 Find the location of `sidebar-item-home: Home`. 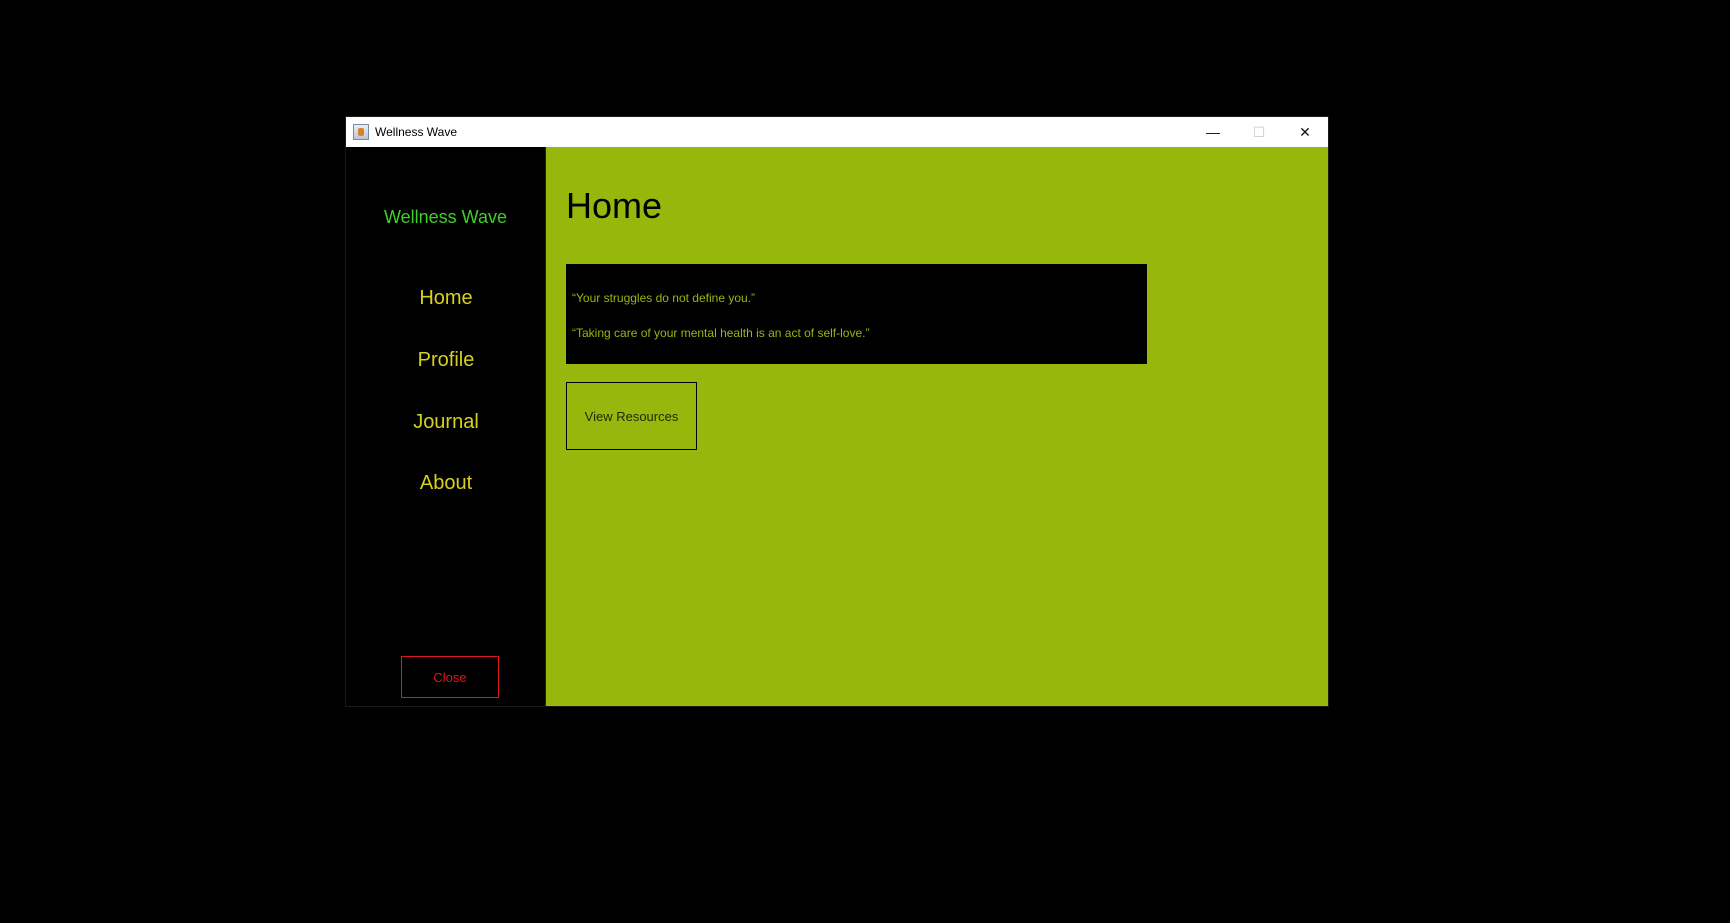

sidebar-item-home: Home is located at coordinates (446, 298).